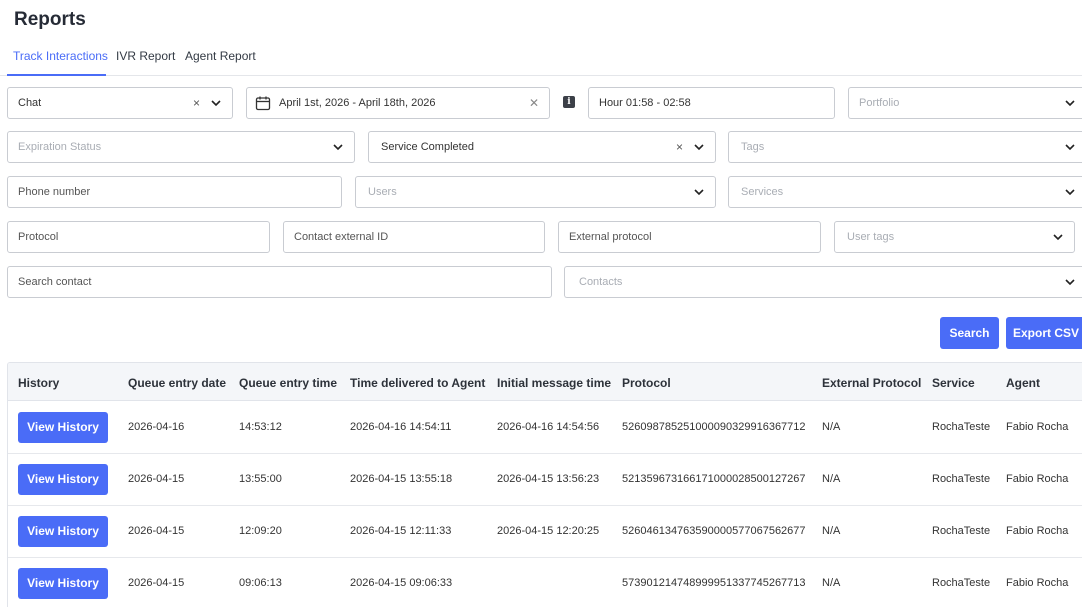 The image size is (1082, 607). What do you see at coordinates (753, 147) in the screenshot?
I see `tags-placeholder: Tags` at bounding box center [753, 147].